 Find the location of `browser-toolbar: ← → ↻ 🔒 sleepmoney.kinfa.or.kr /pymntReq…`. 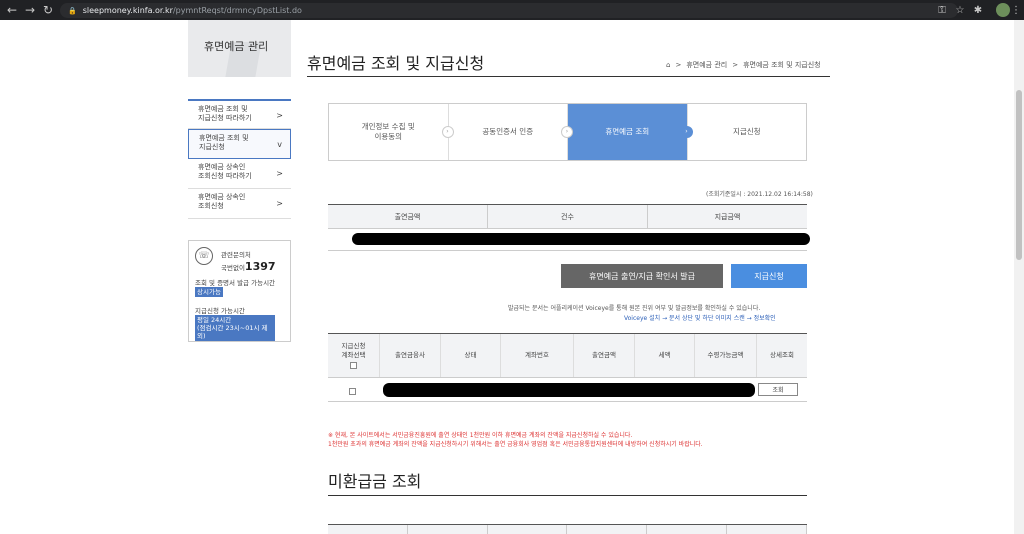

browser-toolbar: ← → ↻ 🔒 sleepmoney.kinfa.or.kr /pymntReq… is located at coordinates (512, 10).